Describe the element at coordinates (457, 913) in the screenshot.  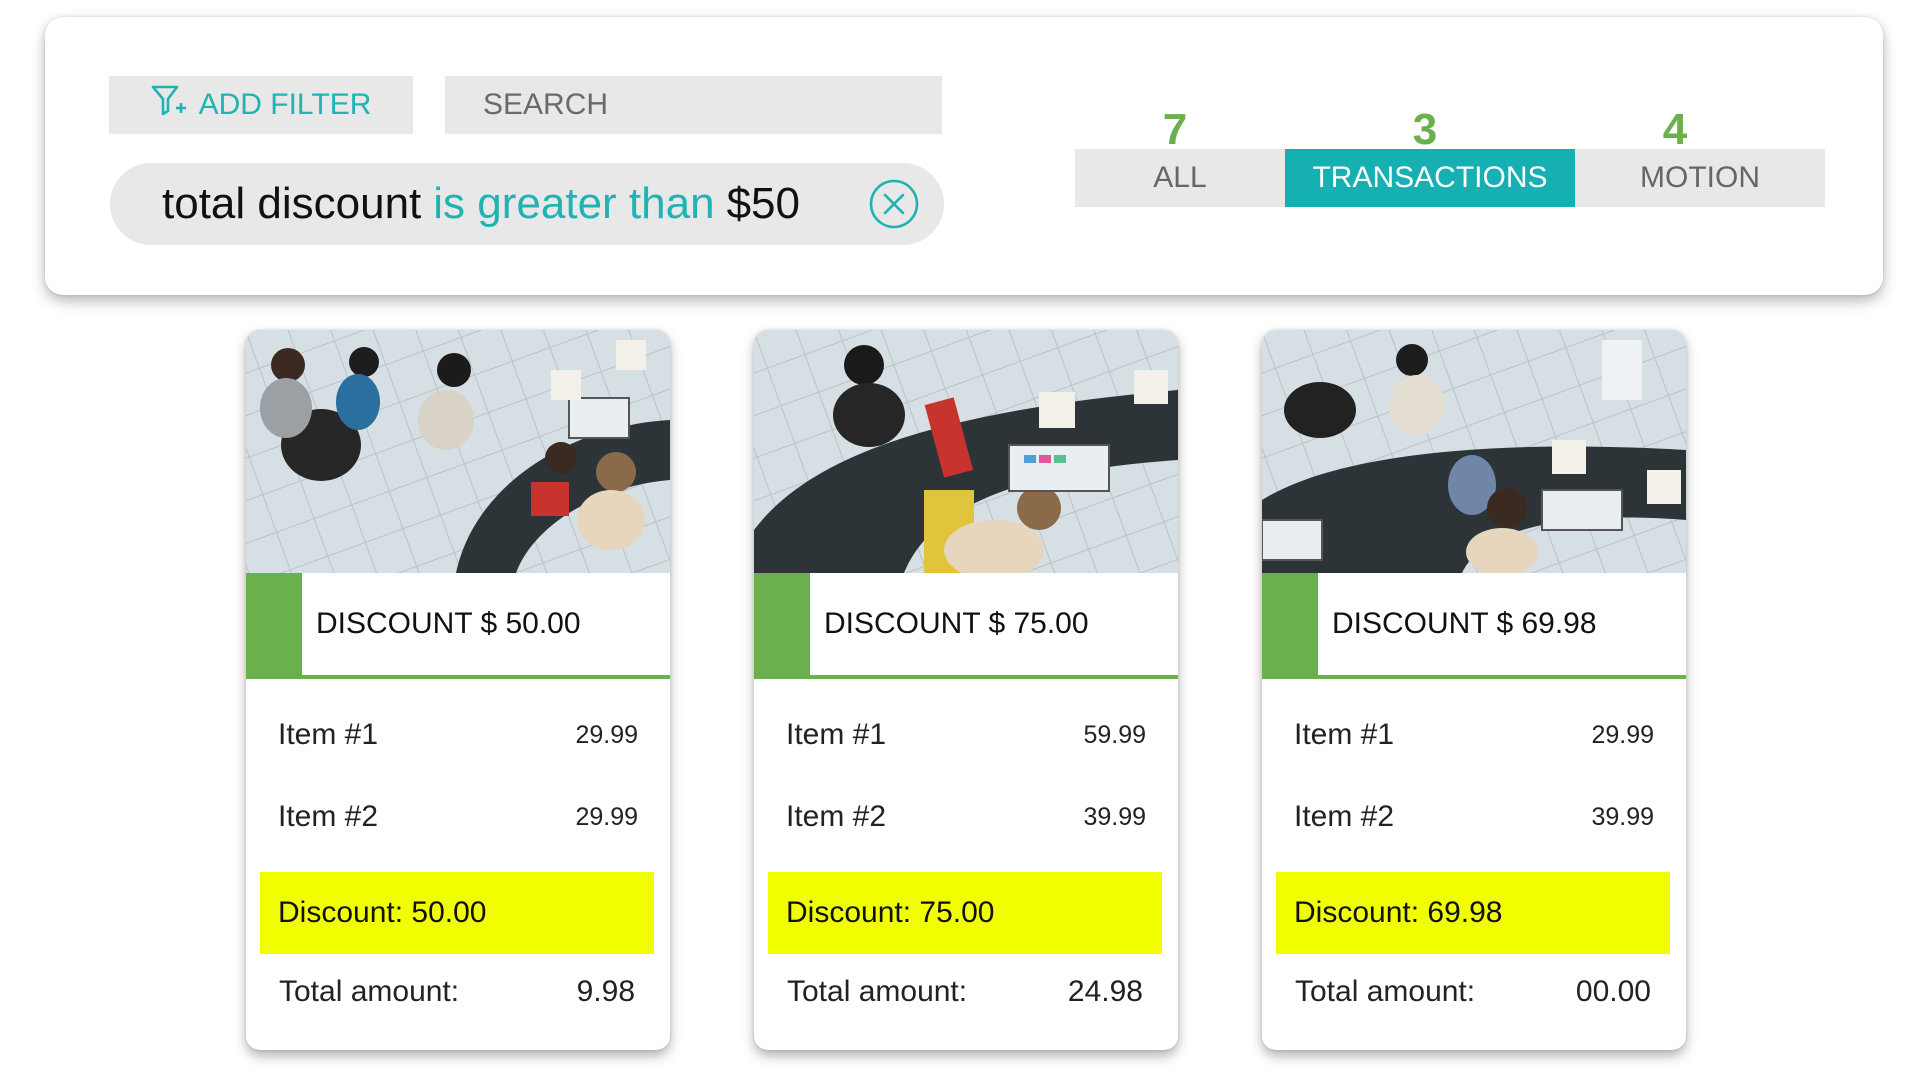
I see `discount-highlight: Discount: 50.00` at that location.